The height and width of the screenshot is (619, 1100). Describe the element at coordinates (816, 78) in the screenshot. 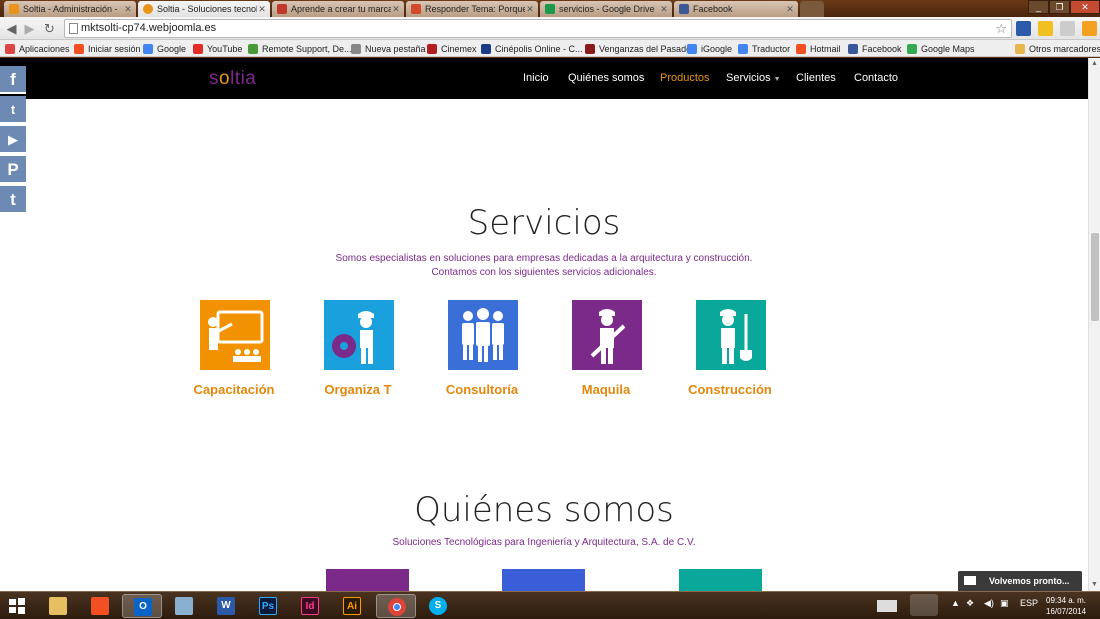

I see `nav-clientes: Clientes` at that location.